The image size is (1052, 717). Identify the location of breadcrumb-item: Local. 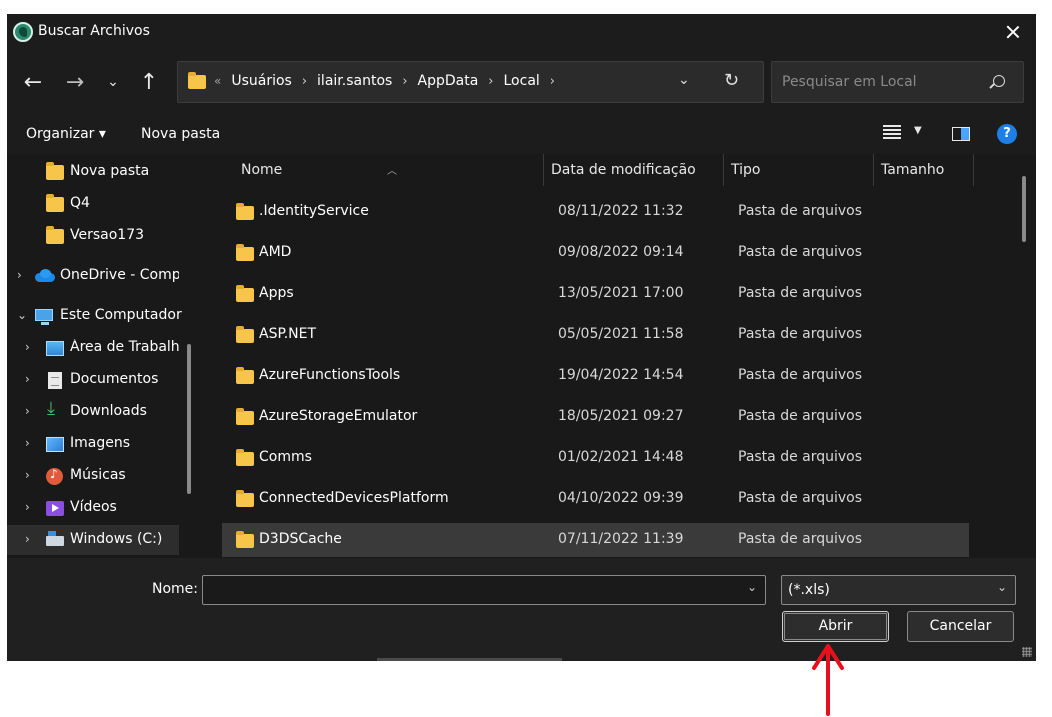
(522, 81).